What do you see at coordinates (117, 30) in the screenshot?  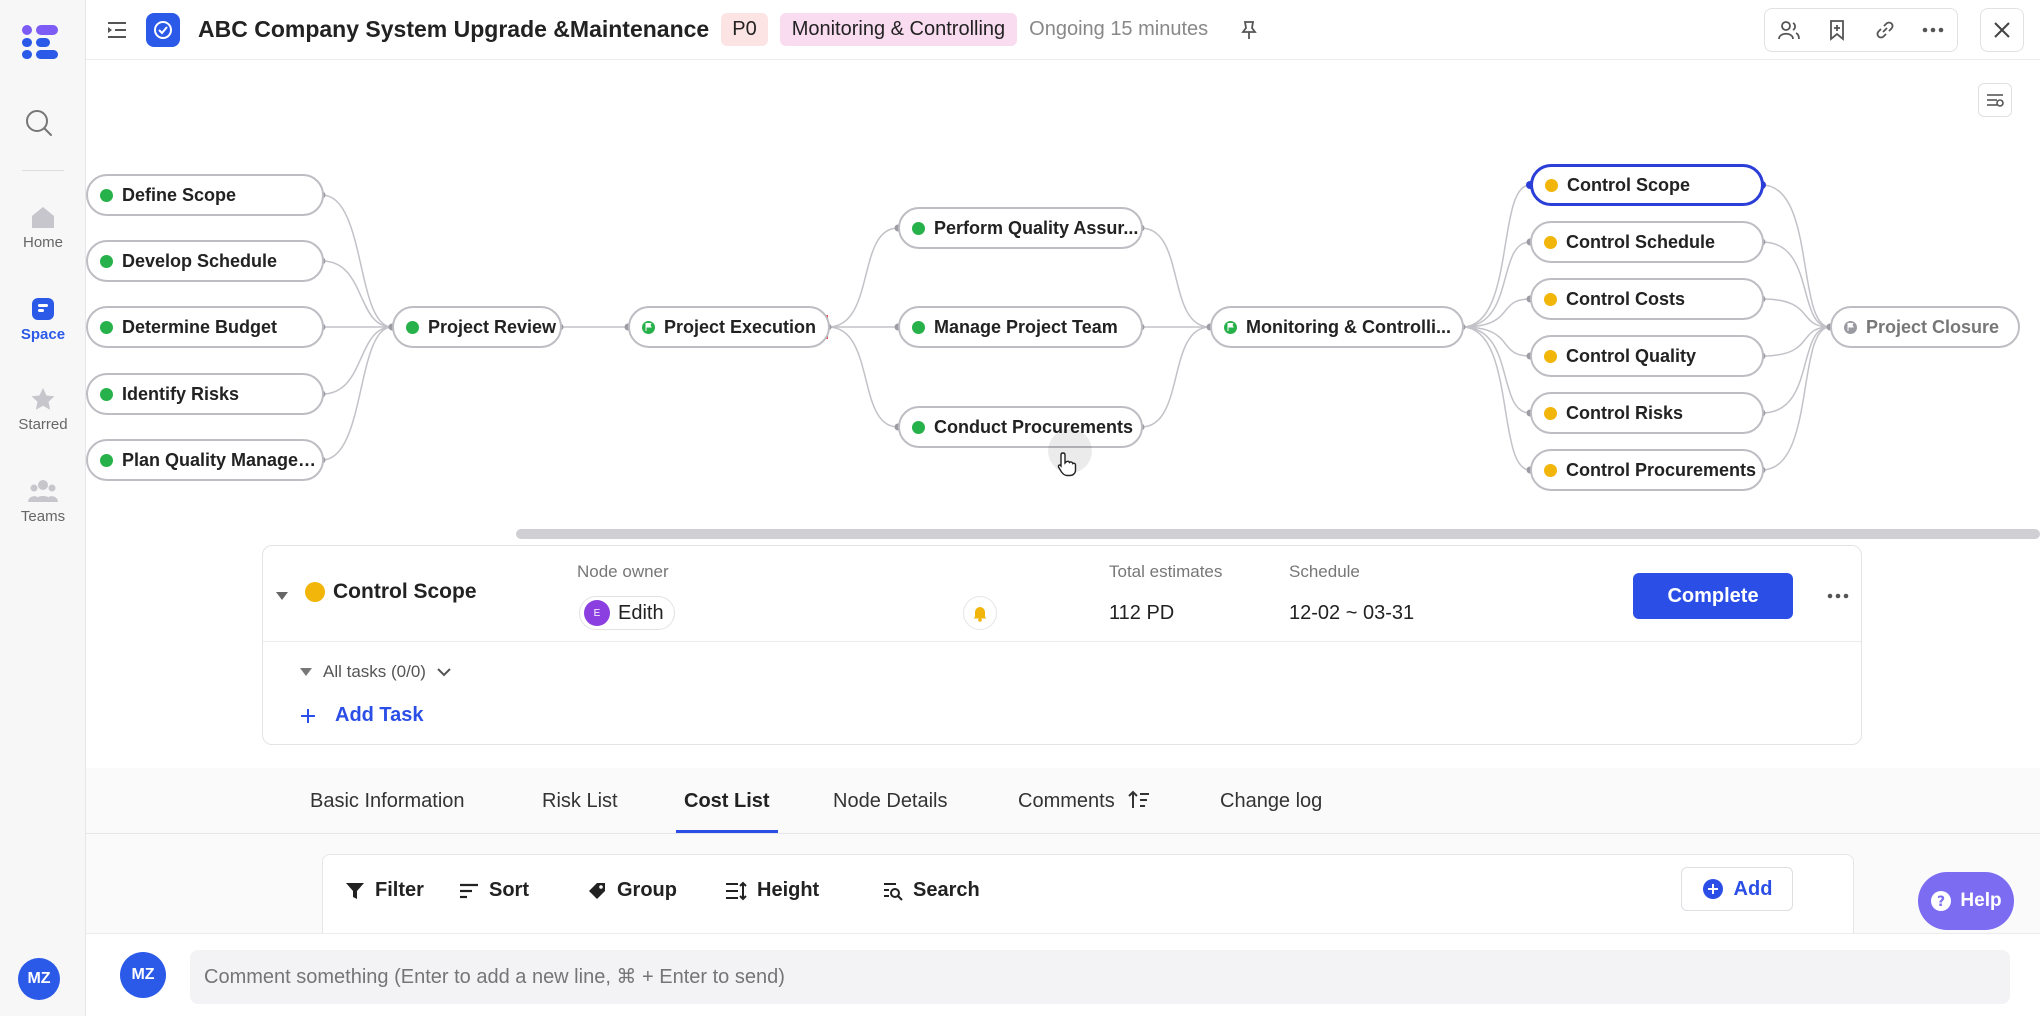 I see `collapse-sidebar-icon` at bounding box center [117, 30].